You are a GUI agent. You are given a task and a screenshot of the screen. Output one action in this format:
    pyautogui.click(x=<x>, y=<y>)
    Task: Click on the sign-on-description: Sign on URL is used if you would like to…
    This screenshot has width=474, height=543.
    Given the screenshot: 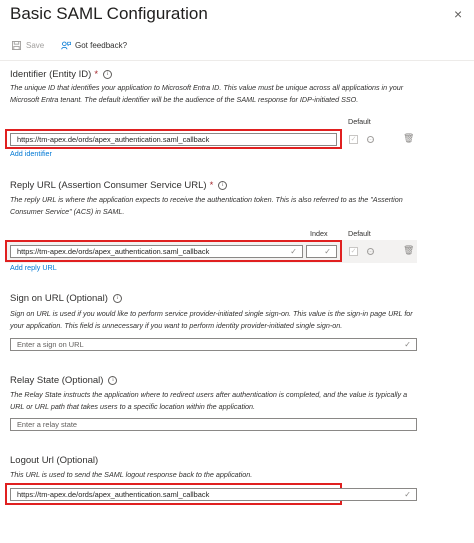 What is the action you would take?
    pyautogui.click(x=211, y=319)
    